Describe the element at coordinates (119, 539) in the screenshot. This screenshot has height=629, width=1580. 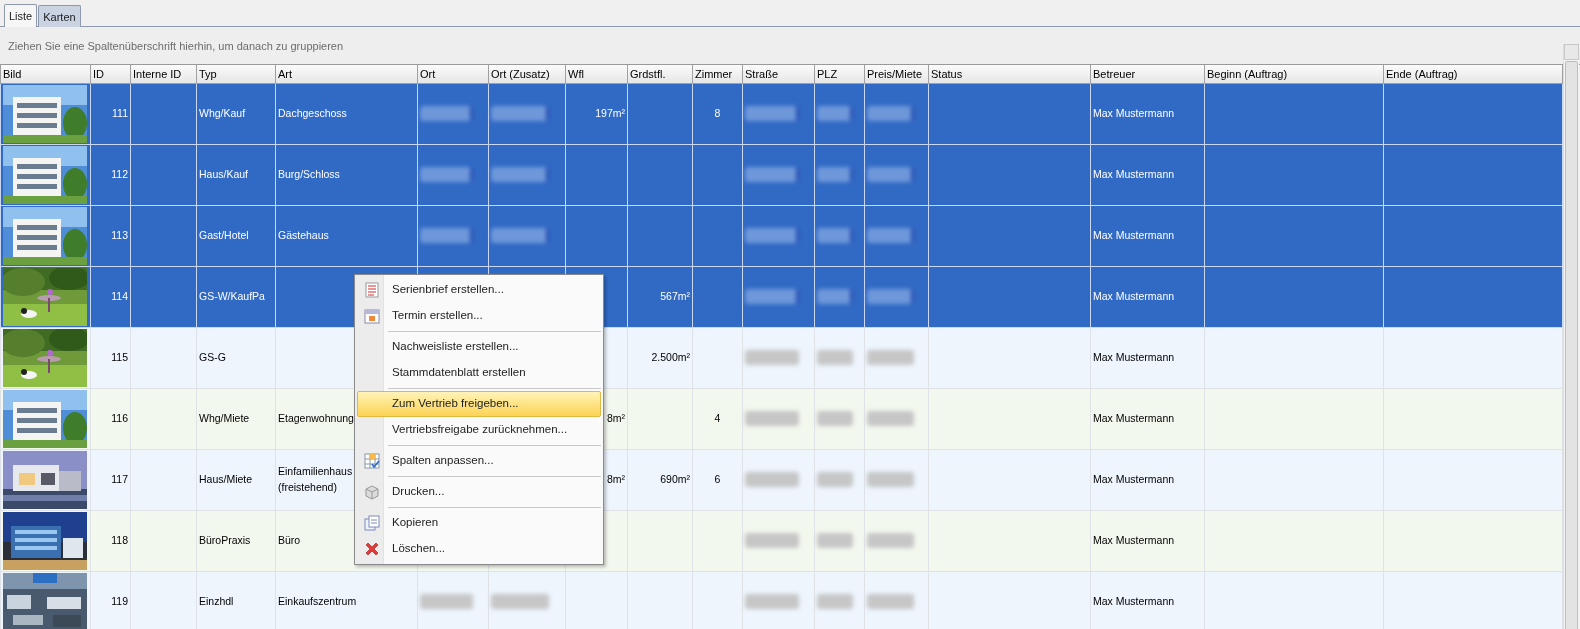
I see `table-cell: 118` at that location.